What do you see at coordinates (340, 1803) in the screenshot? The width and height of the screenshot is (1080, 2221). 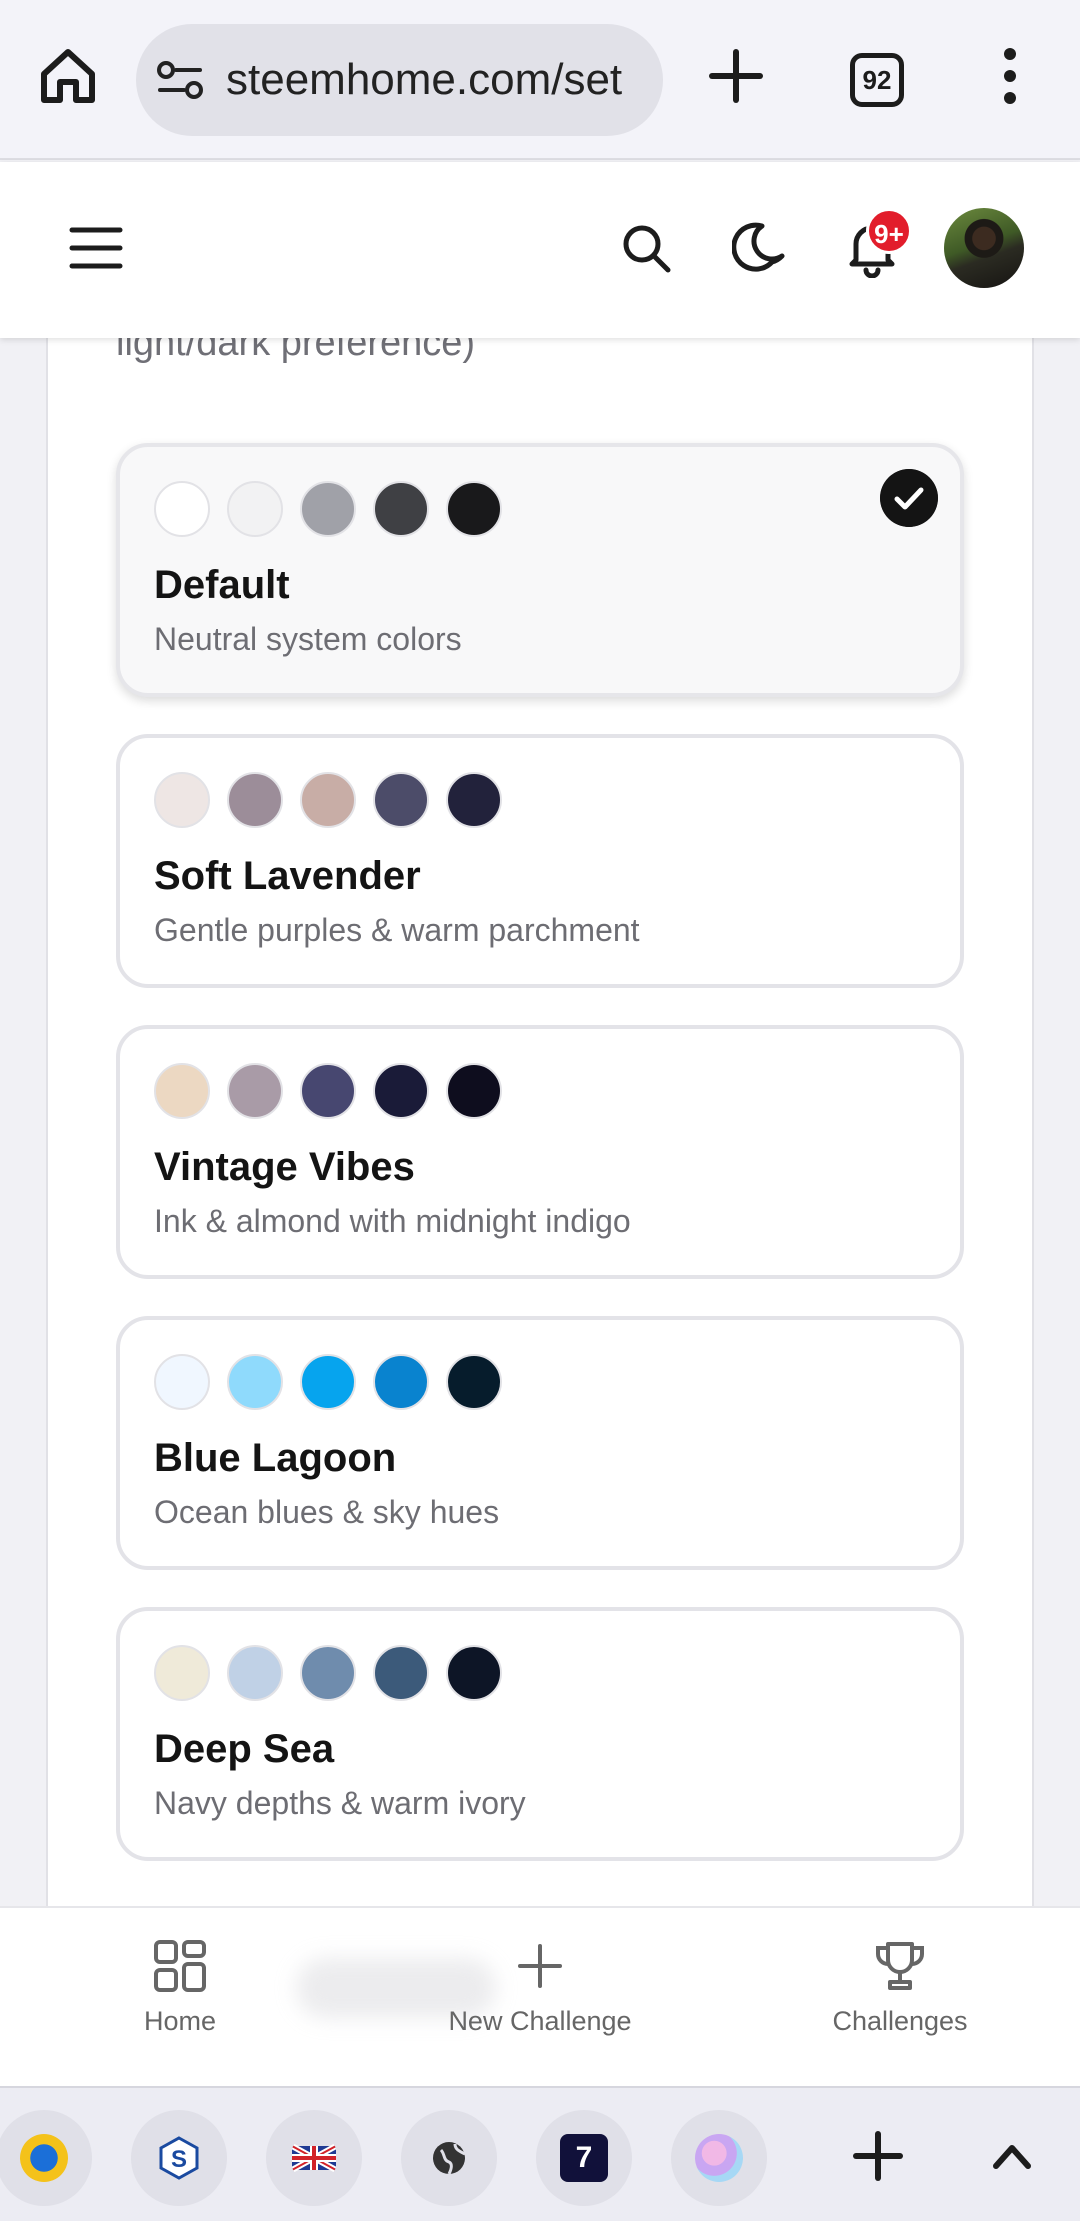 I see `theme-description: Navy depths & warm ivory` at bounding box center [340, 1803].